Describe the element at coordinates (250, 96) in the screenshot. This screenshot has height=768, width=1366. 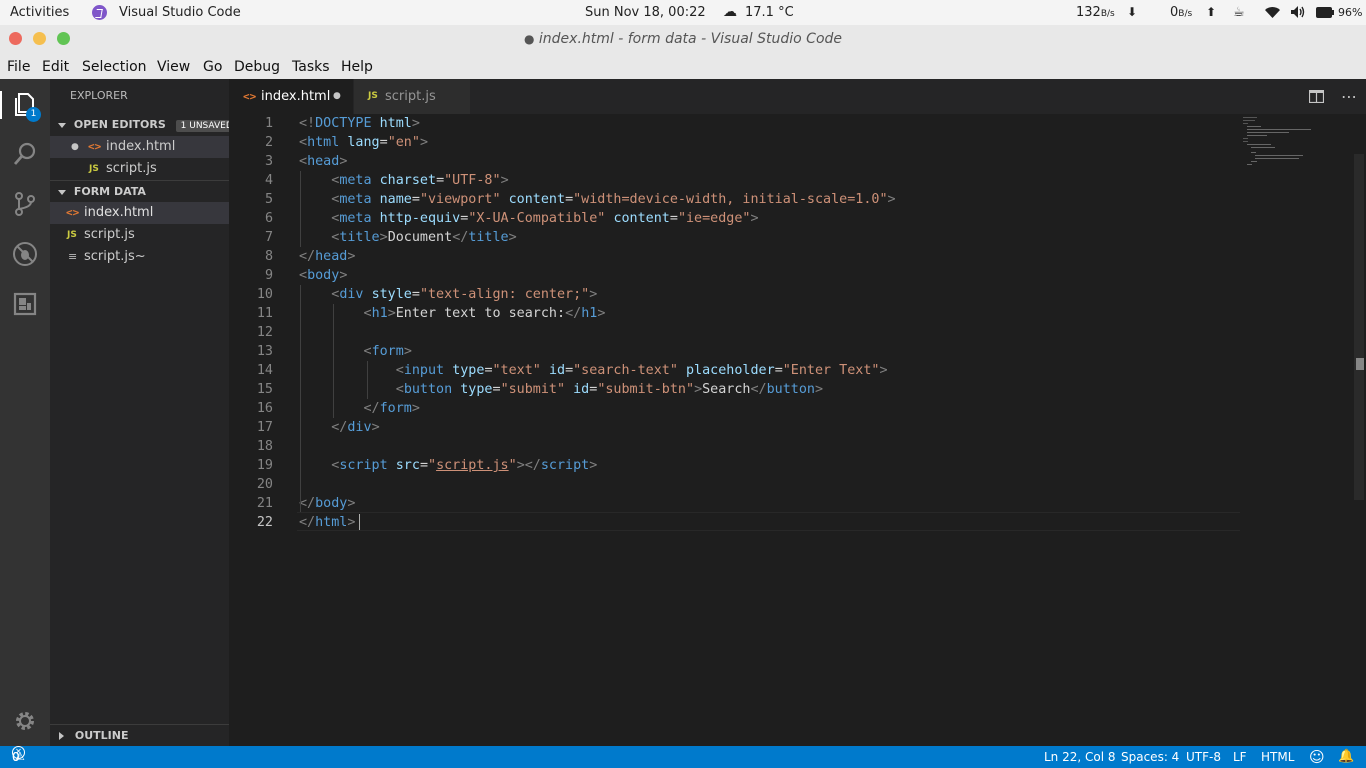
I see `html-file-icon: <>` at that location.